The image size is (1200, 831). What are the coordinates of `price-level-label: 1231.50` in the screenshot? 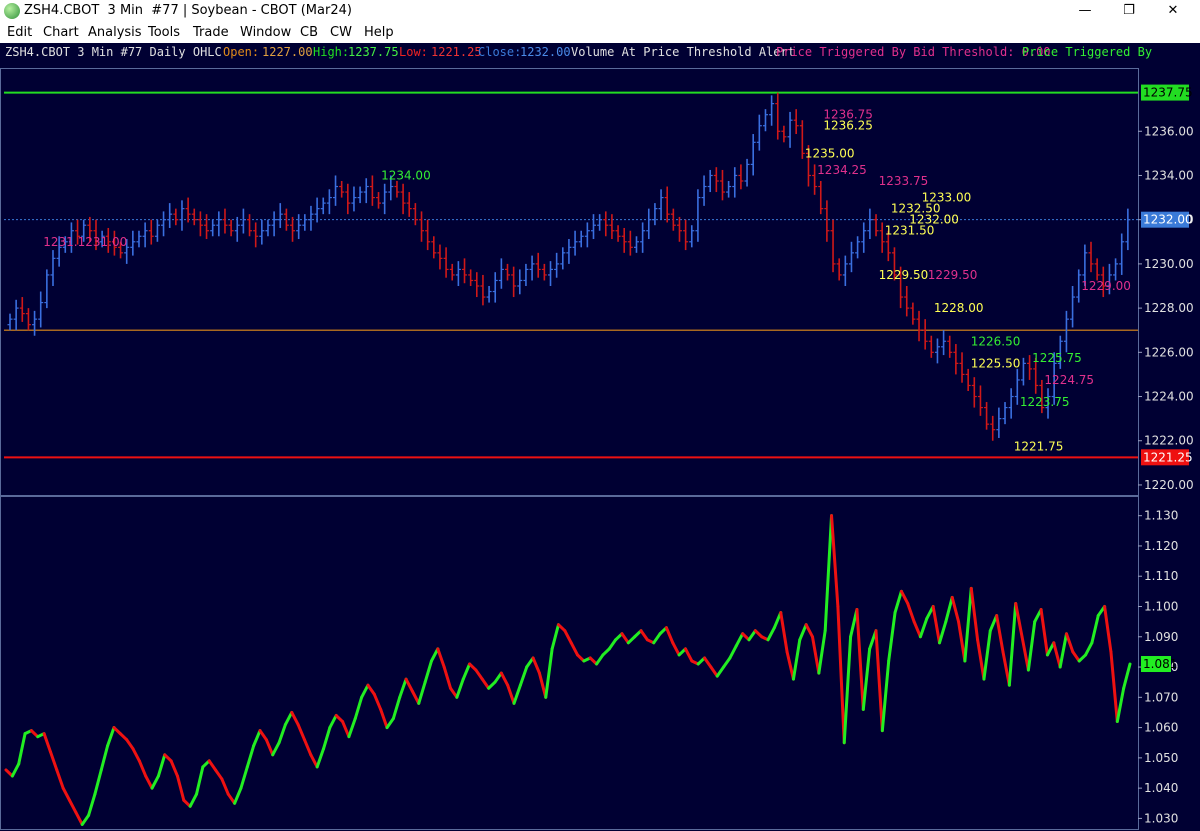 It's located at (910, 231).